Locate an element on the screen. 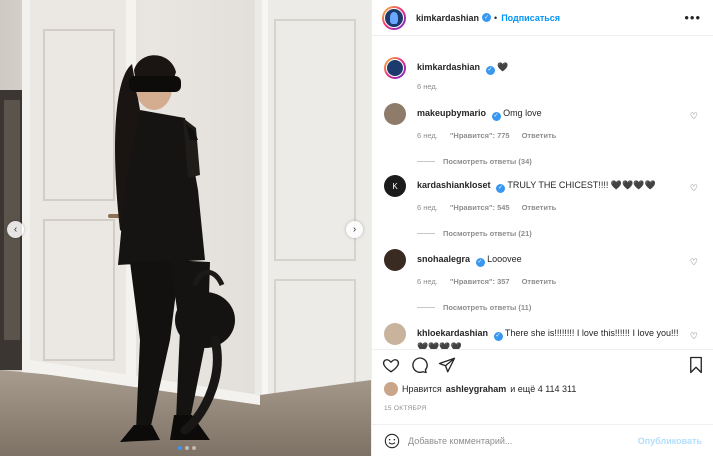 This screenshot has height=456, width=713. view-replies-button: Посмотреть ответы (11) is located at coordinates (552, 308).